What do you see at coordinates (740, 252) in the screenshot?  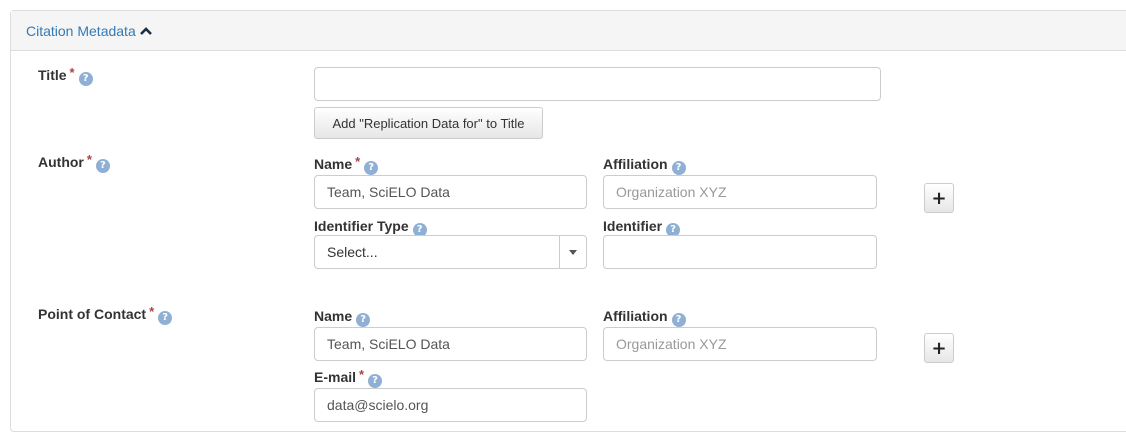 I see `identifier-input` at bounding box center [740, 252].